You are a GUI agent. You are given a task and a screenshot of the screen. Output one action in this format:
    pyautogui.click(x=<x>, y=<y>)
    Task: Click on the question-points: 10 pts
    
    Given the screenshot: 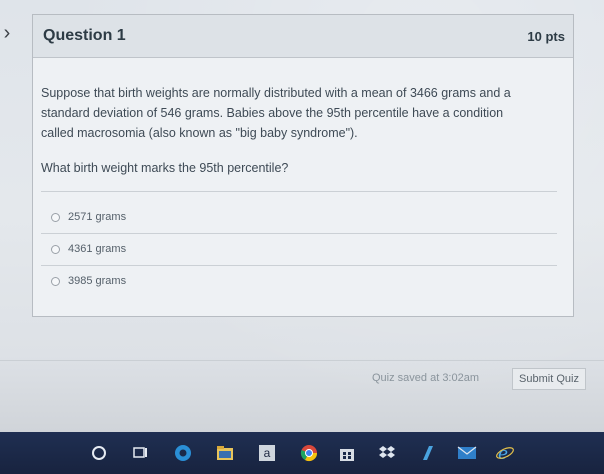 What is the action you would take?
    pyautogui.click(x=546, y=36)
    